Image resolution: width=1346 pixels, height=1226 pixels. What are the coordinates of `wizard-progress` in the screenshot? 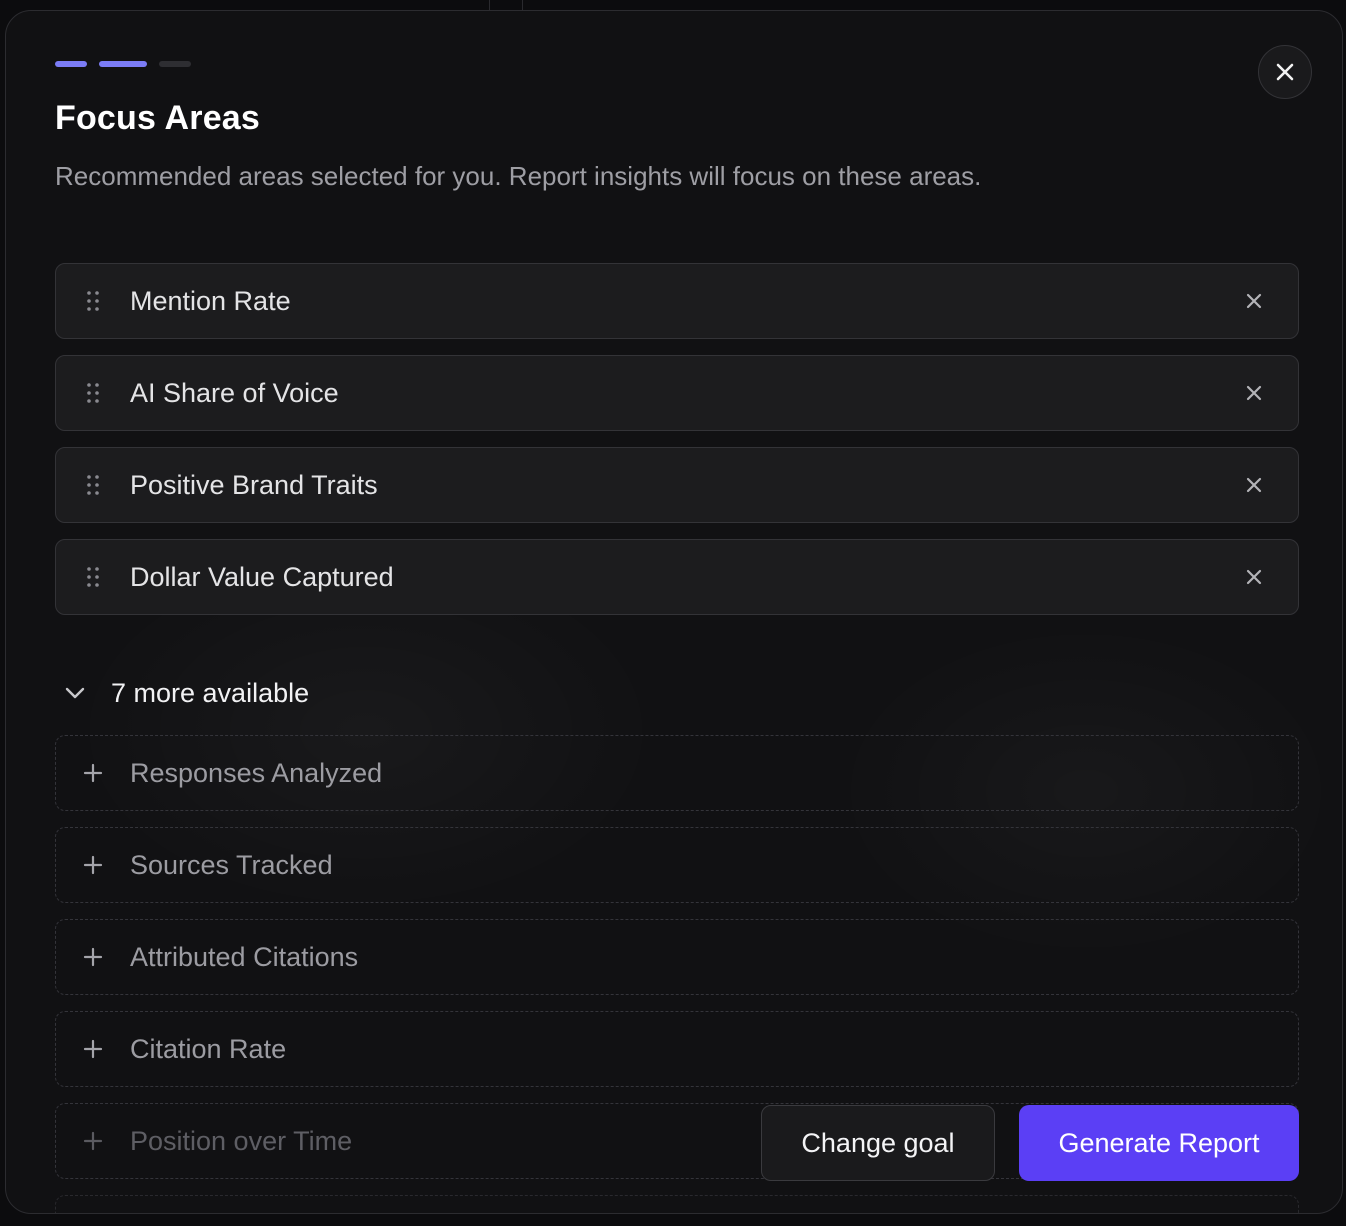 It's located at (123, 64).